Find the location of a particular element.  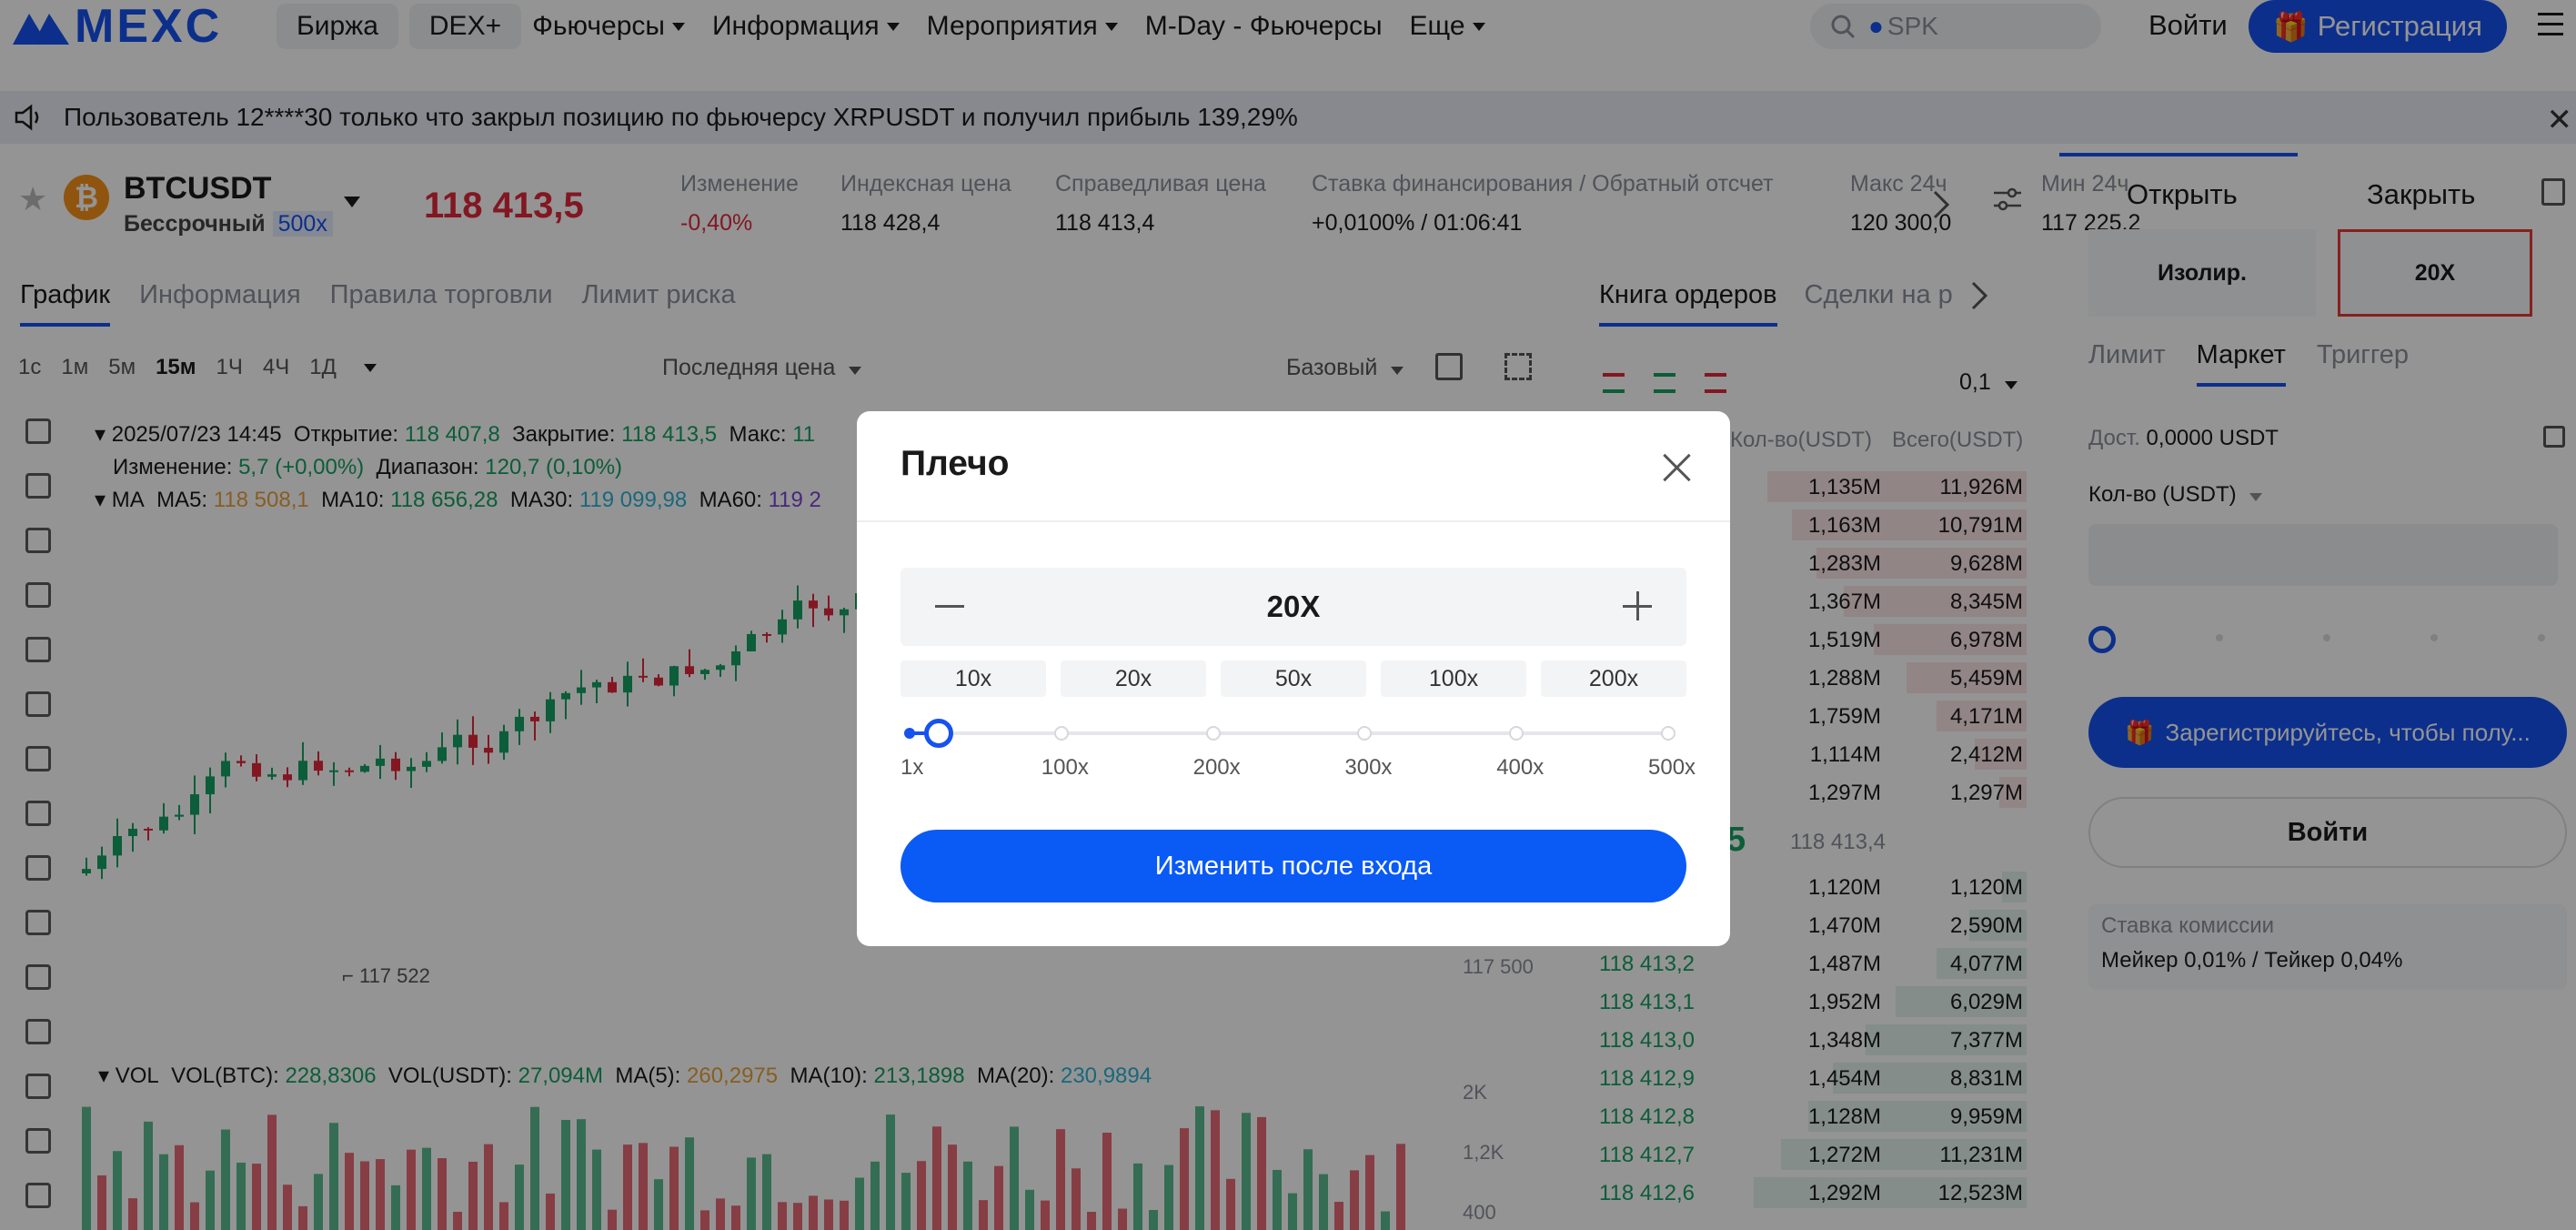

plus-icon is located at coordinates (1637, 605).